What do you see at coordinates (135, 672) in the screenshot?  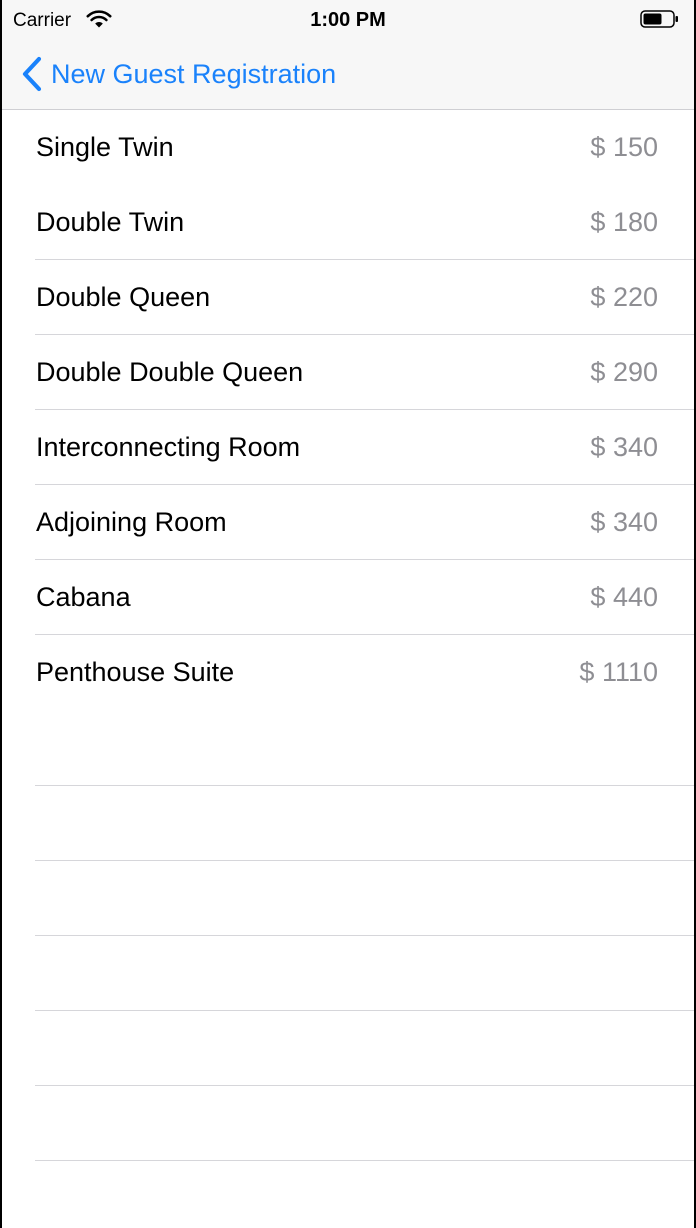 I see `room-name: Penthouse Suite` at bounding box center [135, 672].